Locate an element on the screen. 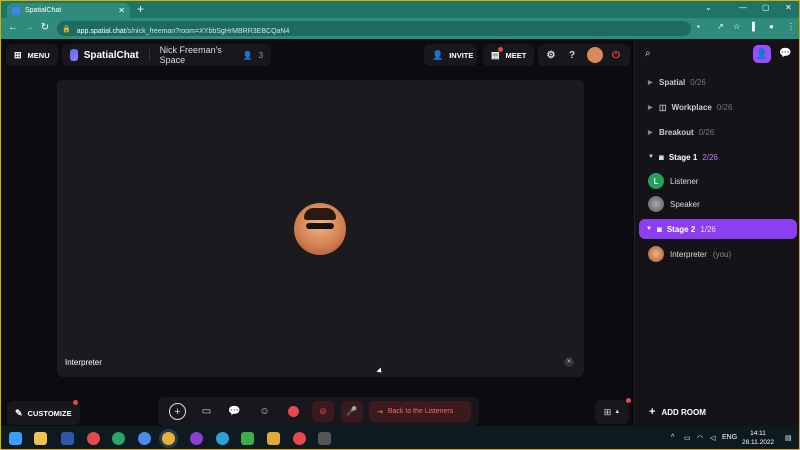 This screenshot has width=800, height=450. room-spatial: ▶ Spatial 0/26 is located at coordinates (720, 82).